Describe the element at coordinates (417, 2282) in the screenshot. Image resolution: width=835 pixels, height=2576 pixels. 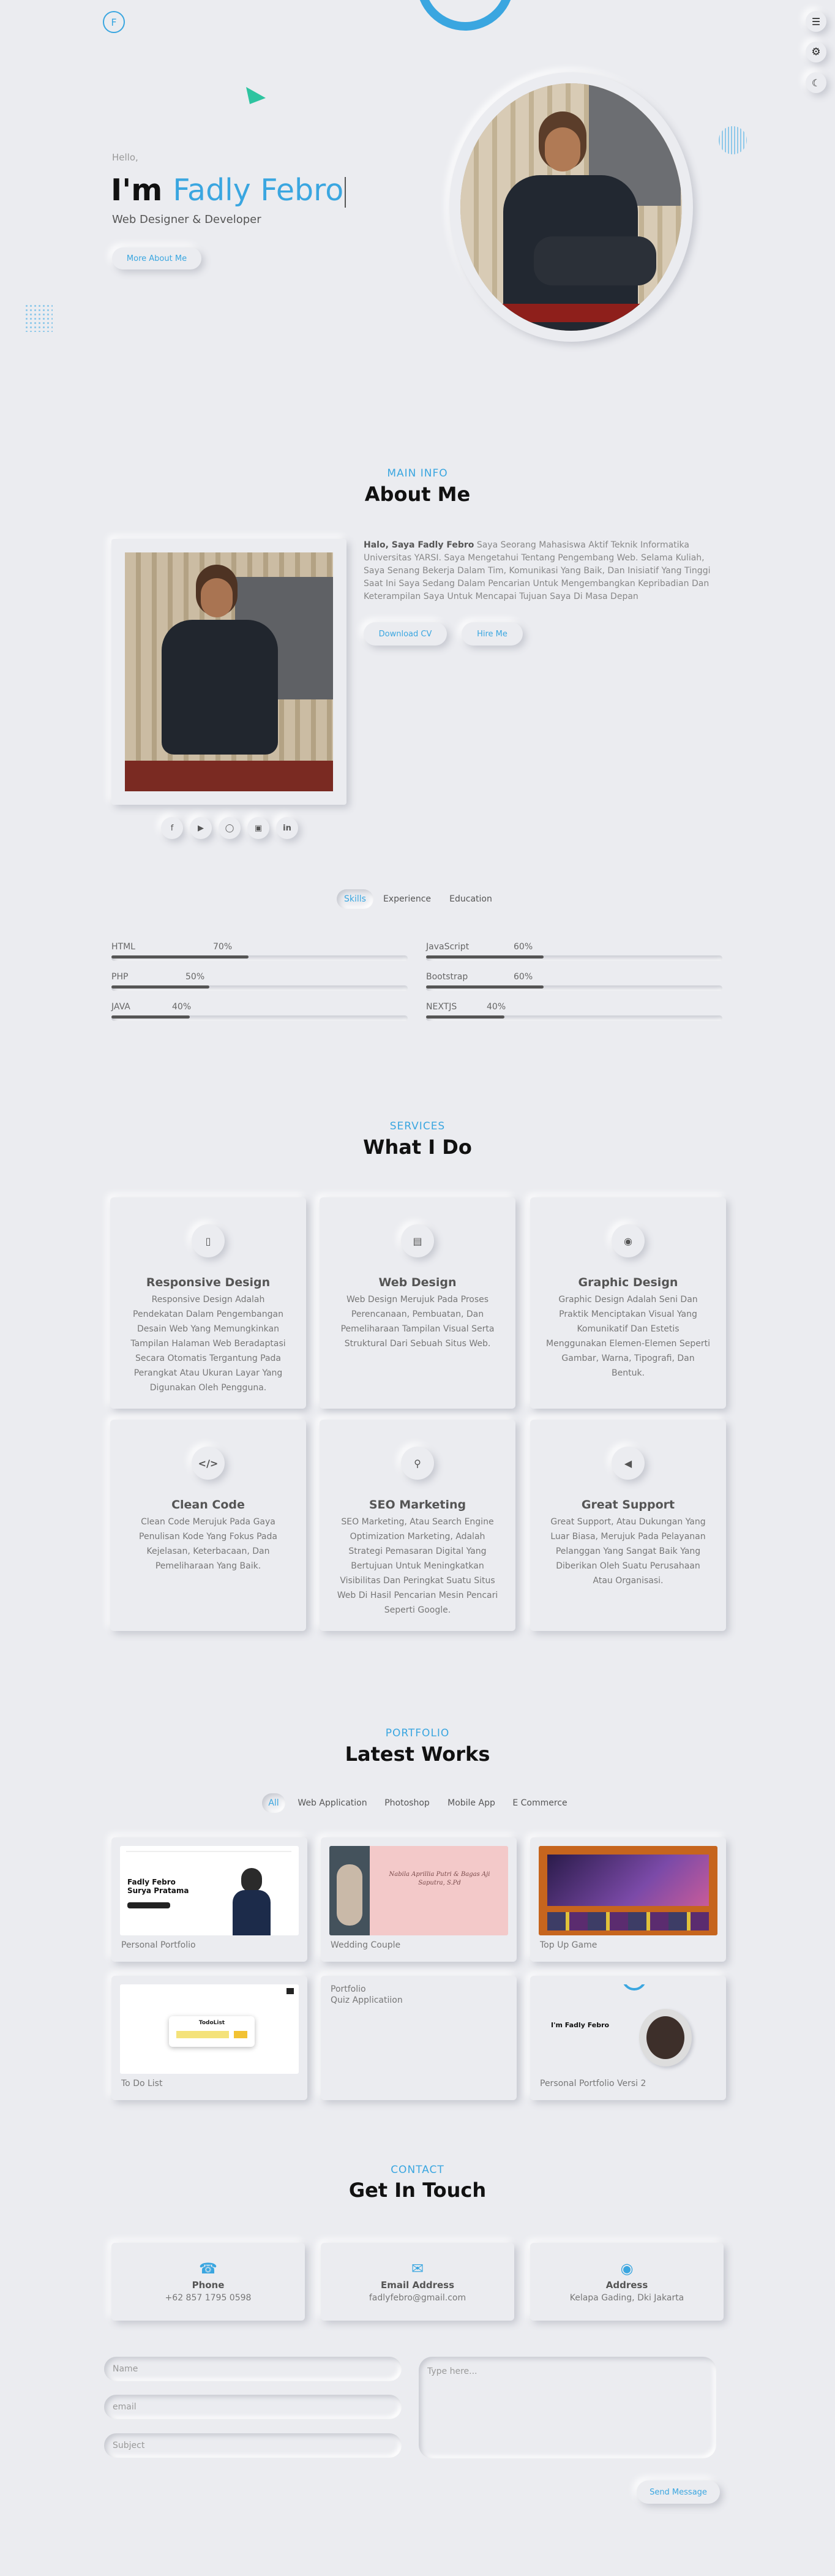
I see `contact-card-email: ✉ Email Address fadlyfebro@gmail.com` at that location.